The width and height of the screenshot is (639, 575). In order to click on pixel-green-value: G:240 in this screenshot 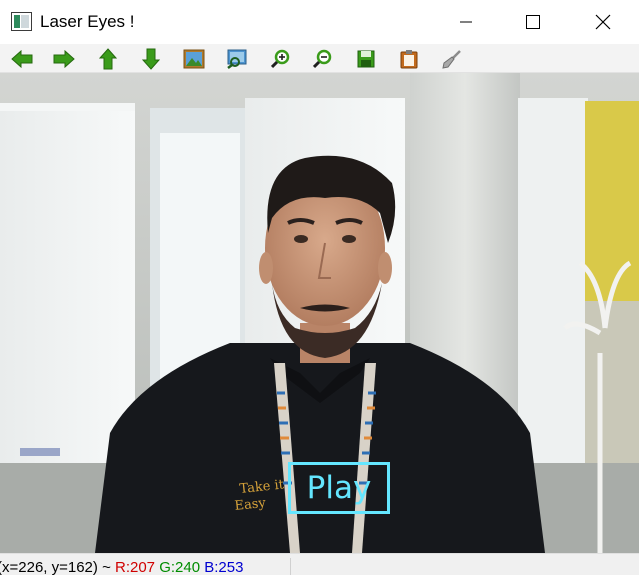, I will do `click(180, 567)`.